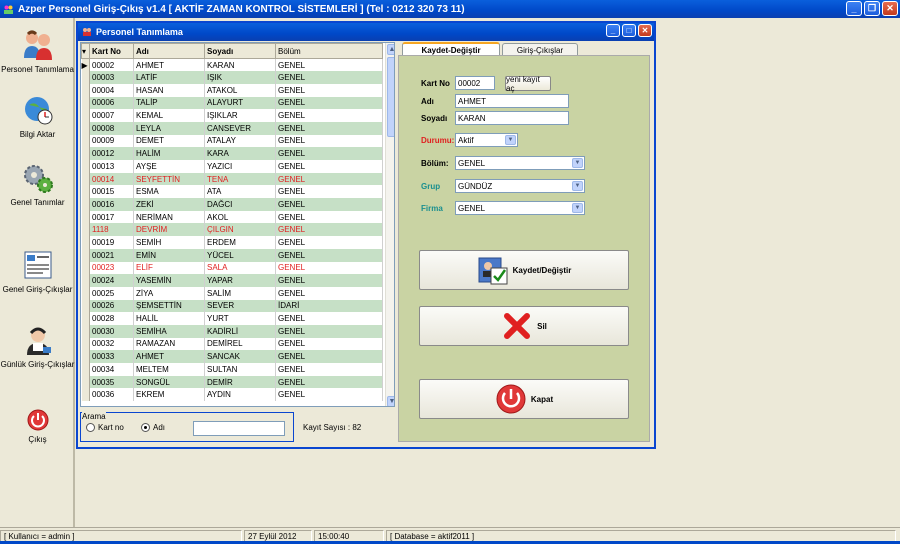  I want to click on close-window-button: Kapat, so click(524, 399).